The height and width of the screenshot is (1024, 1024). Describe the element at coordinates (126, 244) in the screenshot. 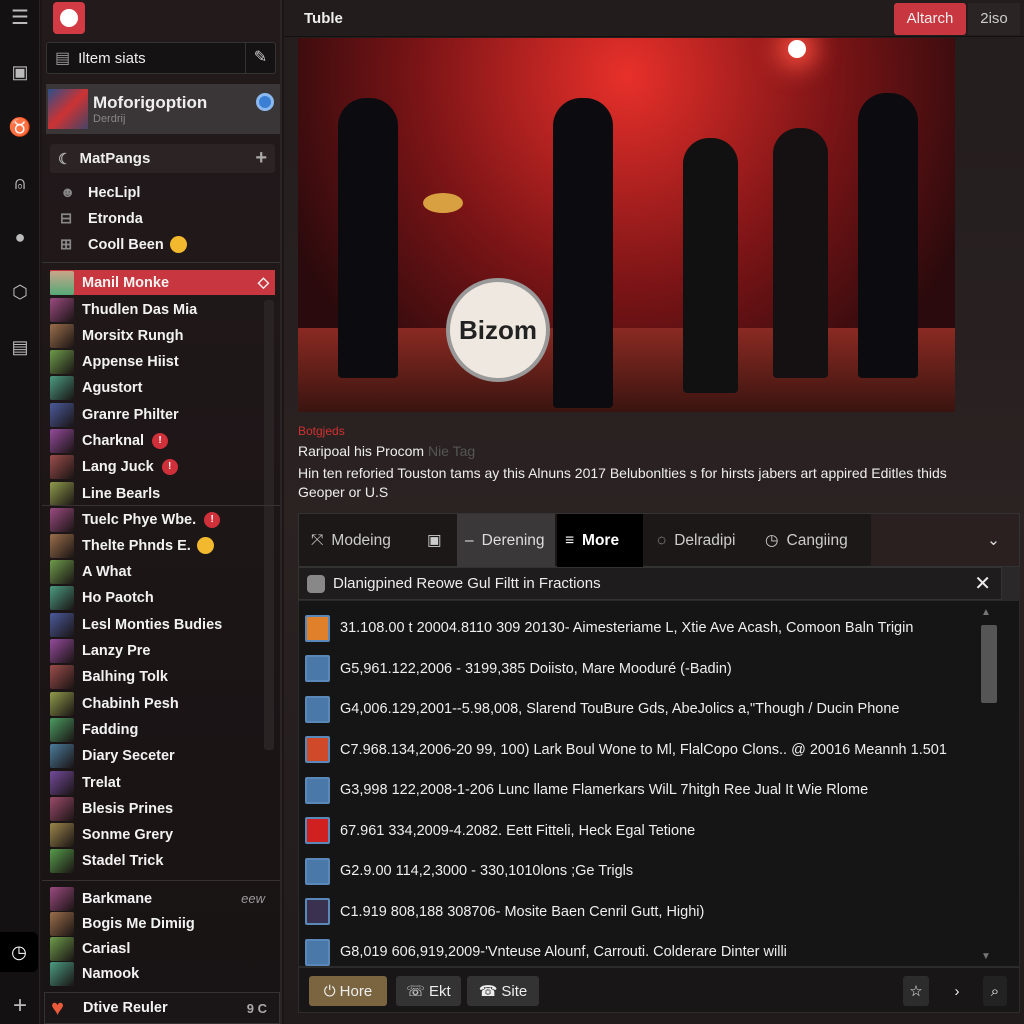

I see `item-label: Cooll Been` at that location.